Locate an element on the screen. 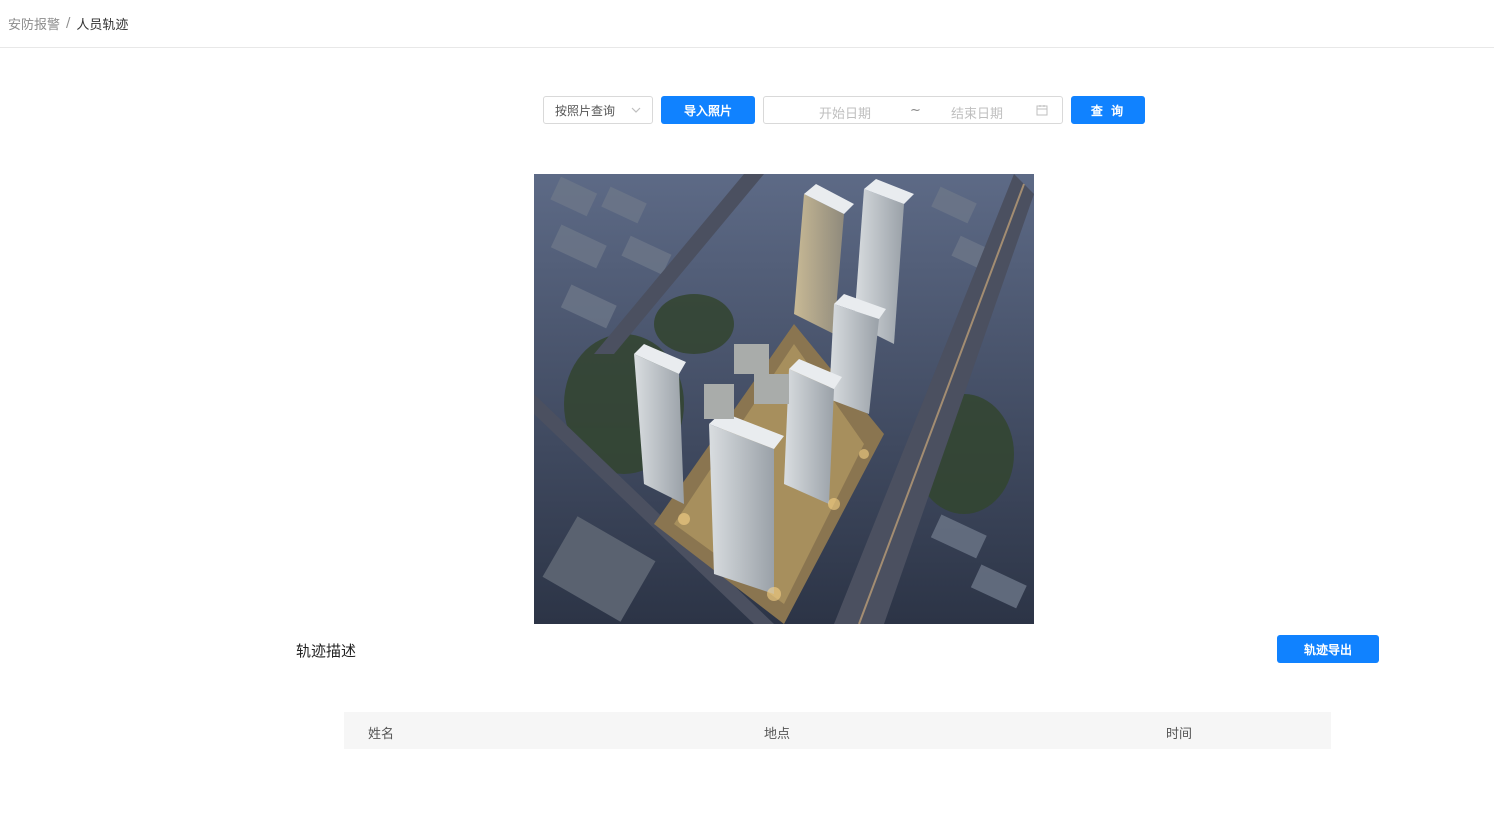  date-range-picker: 开始日期 ~ 结束日期 is located at coordinates (913, 110).